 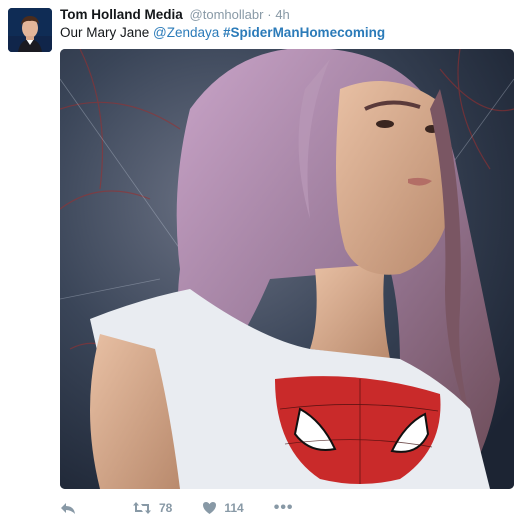 I want to click on avatar, so click(x=30, y=30).